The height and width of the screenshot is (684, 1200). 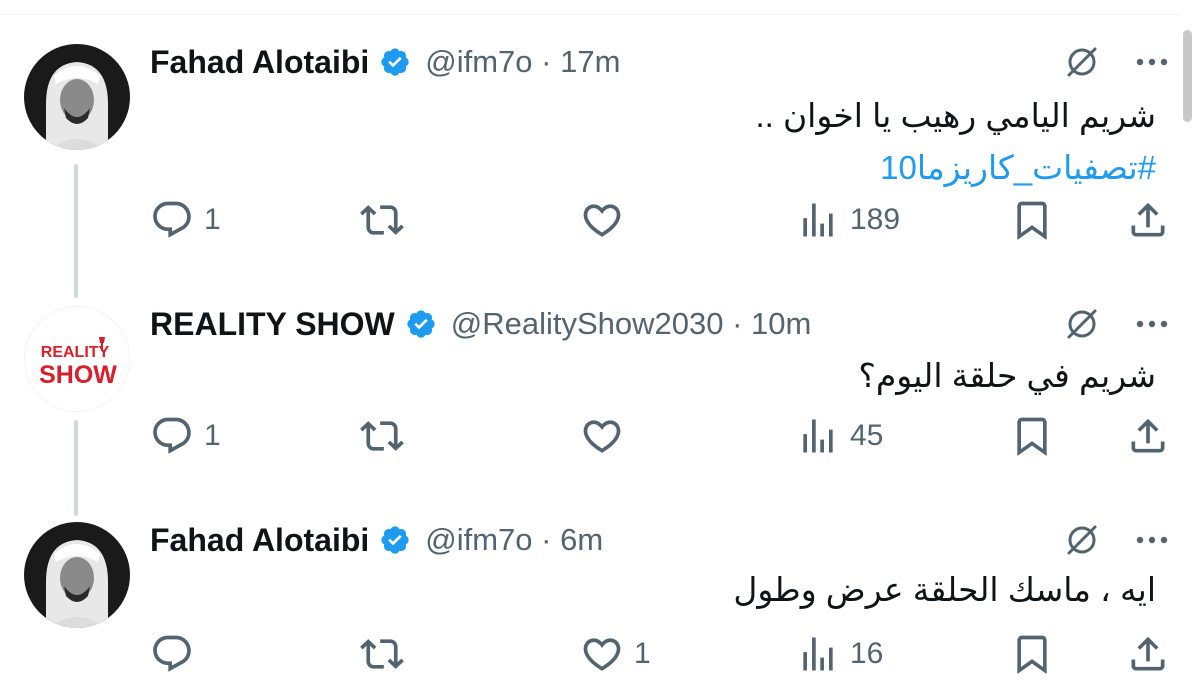 I want to click on author-name: REALITY SHOW, so click(x=272, y=324).